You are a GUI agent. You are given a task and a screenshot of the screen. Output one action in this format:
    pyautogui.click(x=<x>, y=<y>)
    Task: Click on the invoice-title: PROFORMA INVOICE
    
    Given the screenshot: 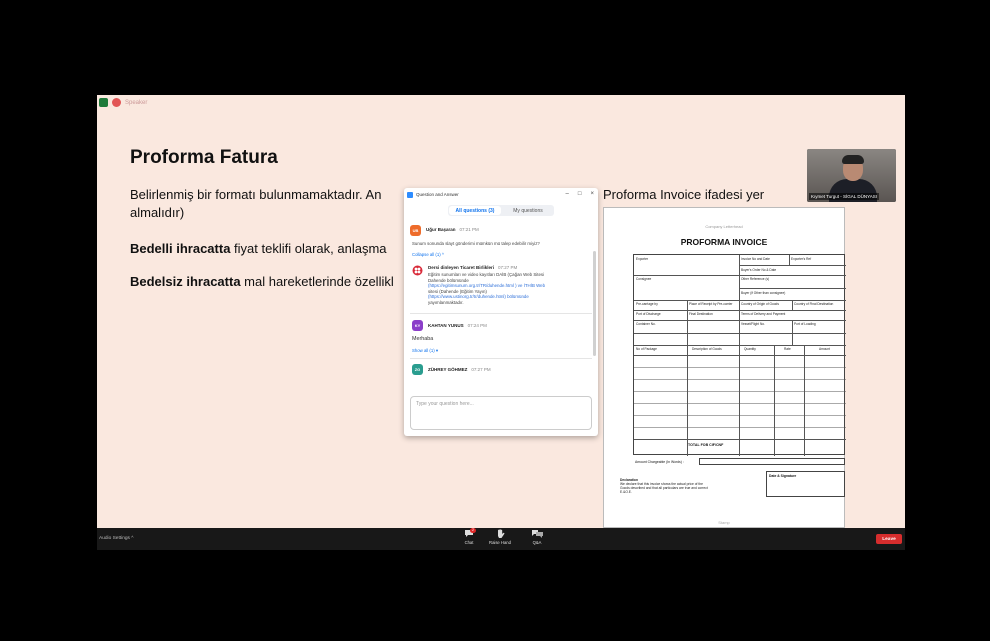 What is the action you would take?
    pyautogui.click(x=724, y=242)
    